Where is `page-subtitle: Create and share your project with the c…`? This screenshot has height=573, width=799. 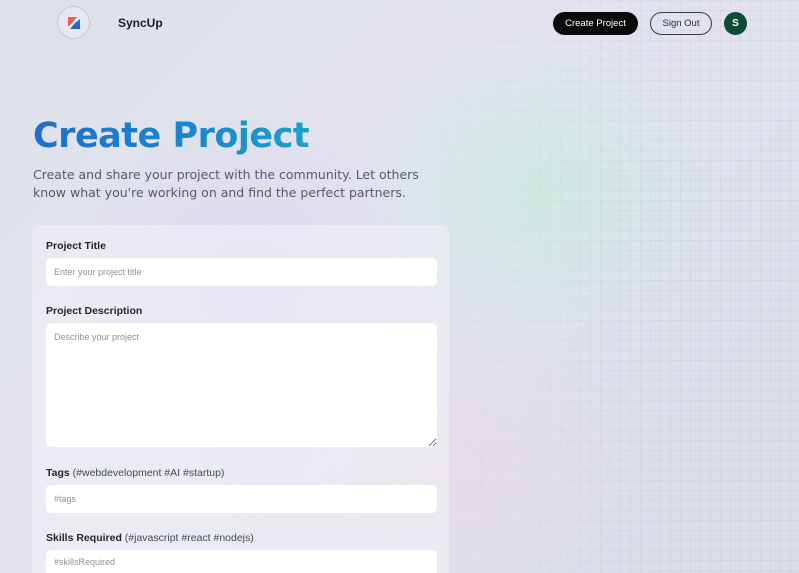 page-subtitle: Create and share your project with the c… is located at coordinates (226, 183).